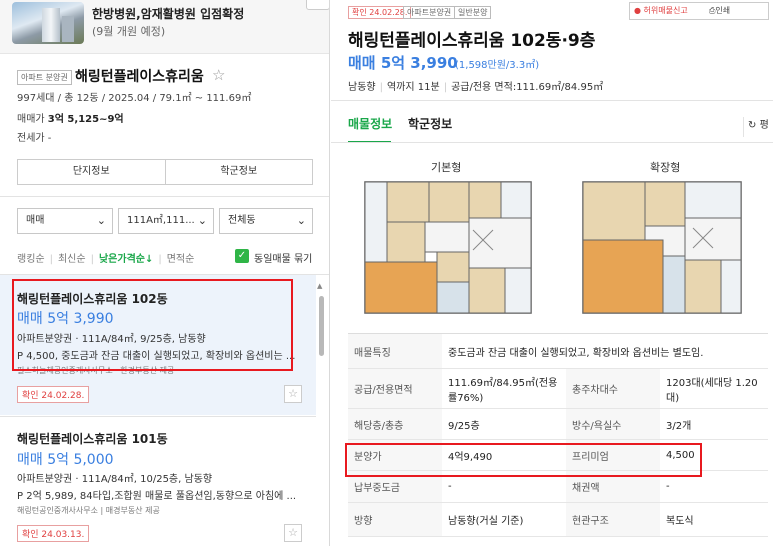  Describe the element at coordinates (321, 414) in the screenshot. I see `list-scrollbar: ▲` at that location.